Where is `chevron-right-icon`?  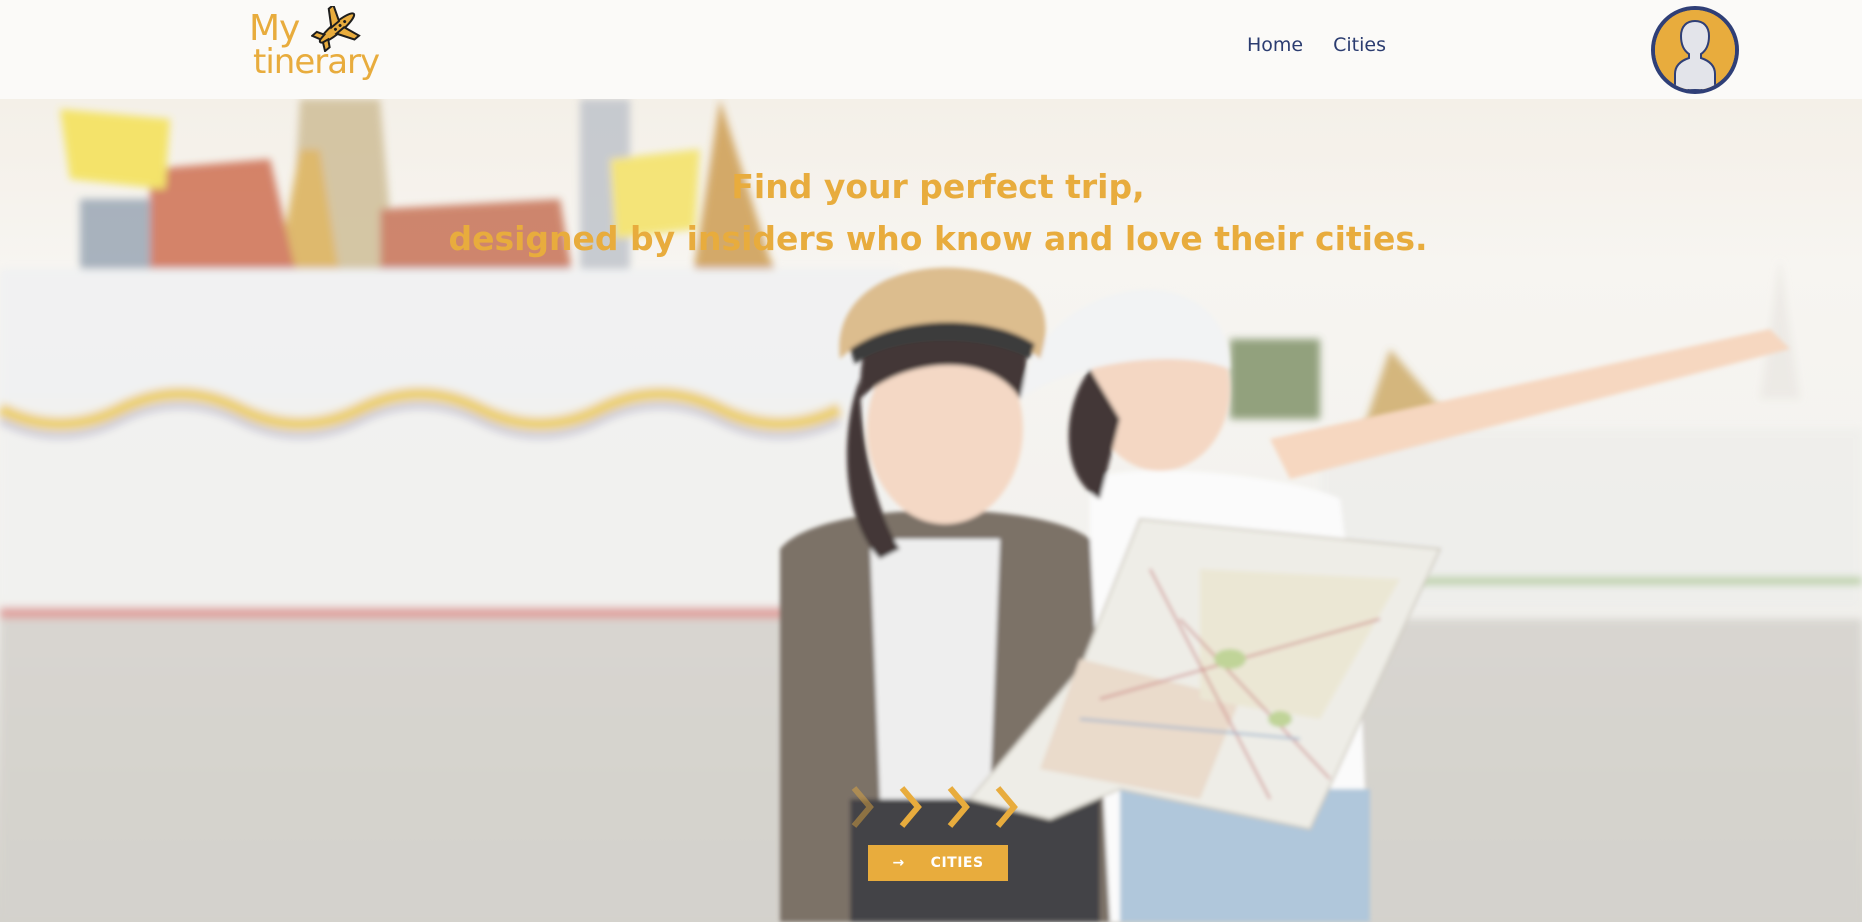 chevron-right-icon is located at coordinates (934, 807).